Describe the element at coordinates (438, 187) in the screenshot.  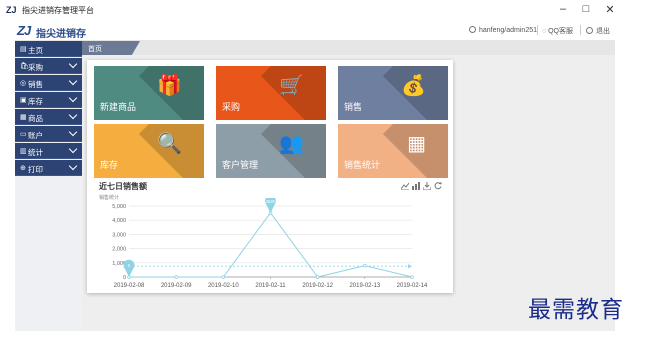
I see `refresh-icon` at that location.